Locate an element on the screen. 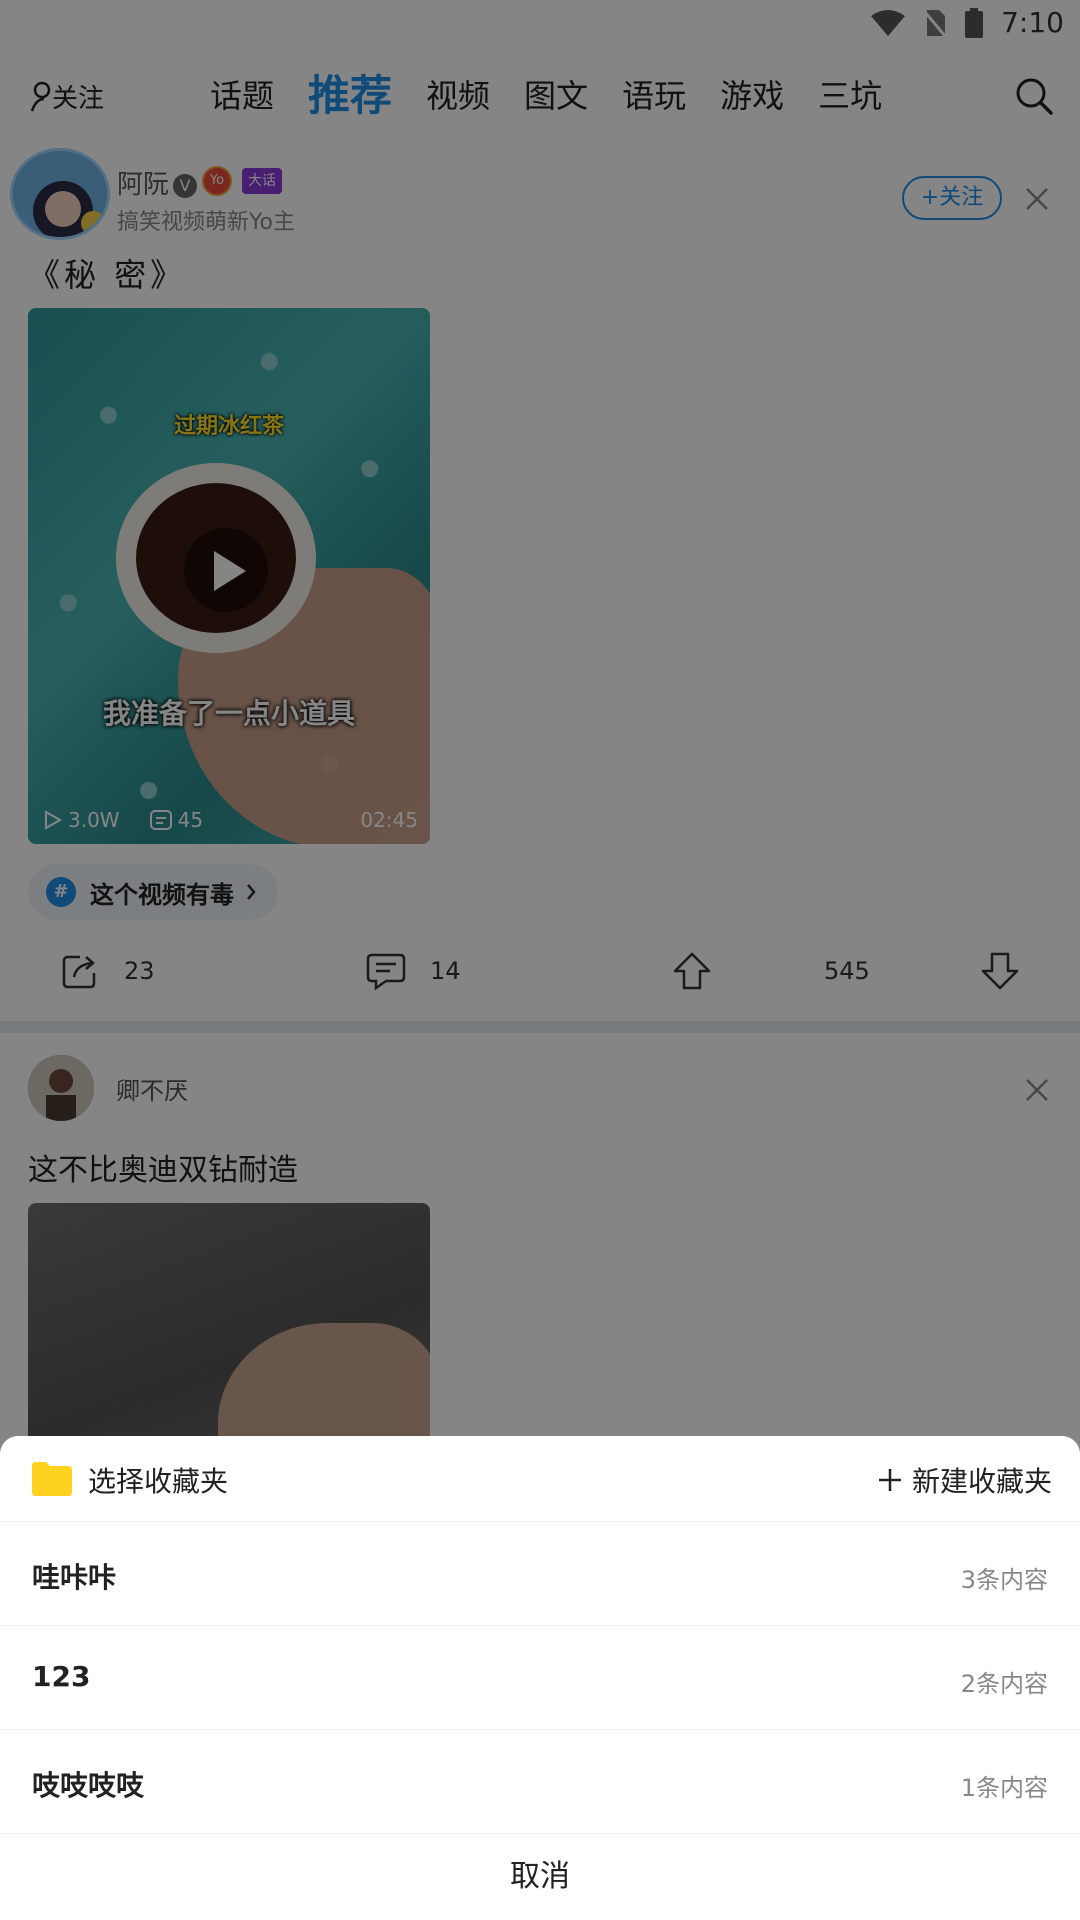 The width and height of the screenshot is (1080, 1920). new-folder-button: 新建收藏夹 is located at coordinates (965, 1480).